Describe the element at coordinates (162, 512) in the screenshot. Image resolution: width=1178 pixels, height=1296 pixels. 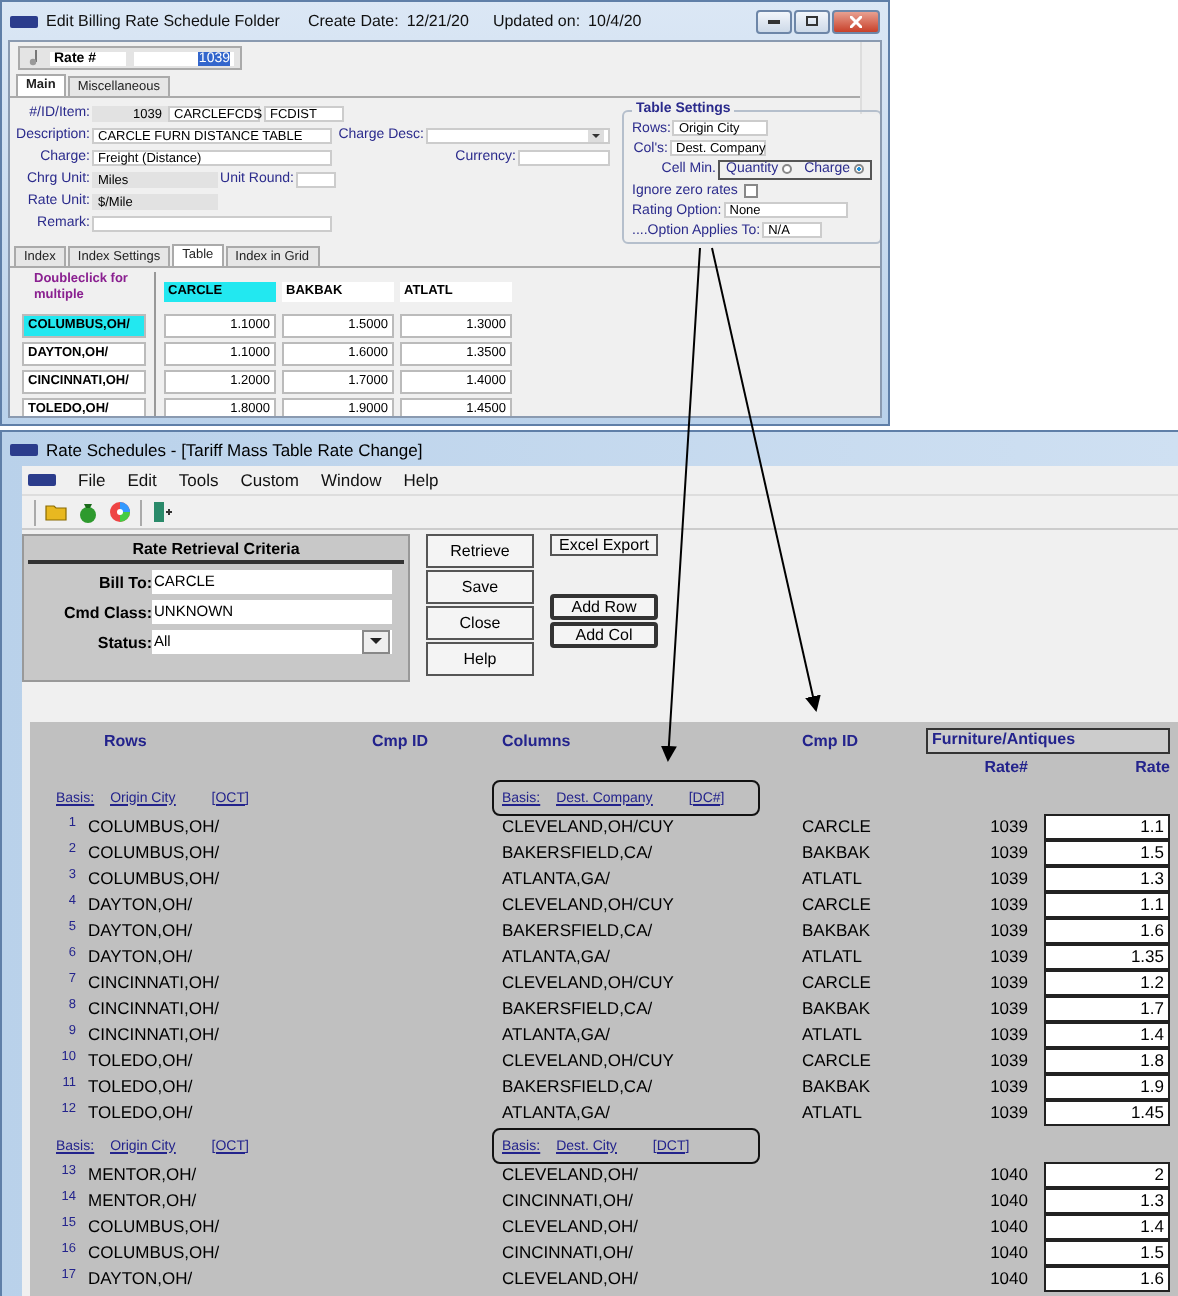
I see `exit-door-icon` at that location.